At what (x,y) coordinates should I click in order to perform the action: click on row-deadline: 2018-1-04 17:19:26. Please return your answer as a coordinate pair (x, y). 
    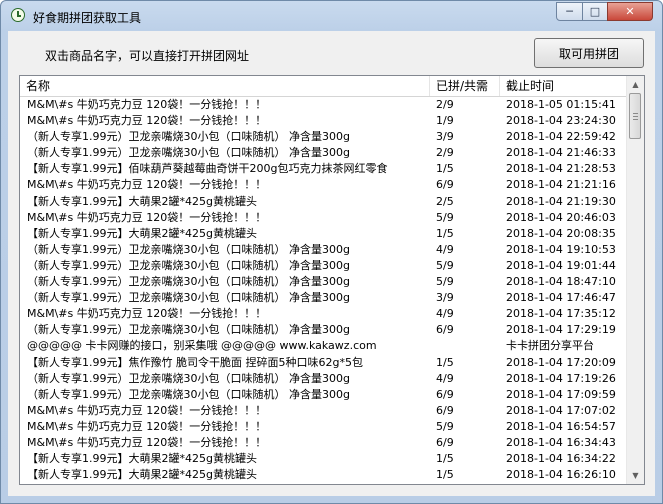
    Looking at the image, I should click on (561, 378).